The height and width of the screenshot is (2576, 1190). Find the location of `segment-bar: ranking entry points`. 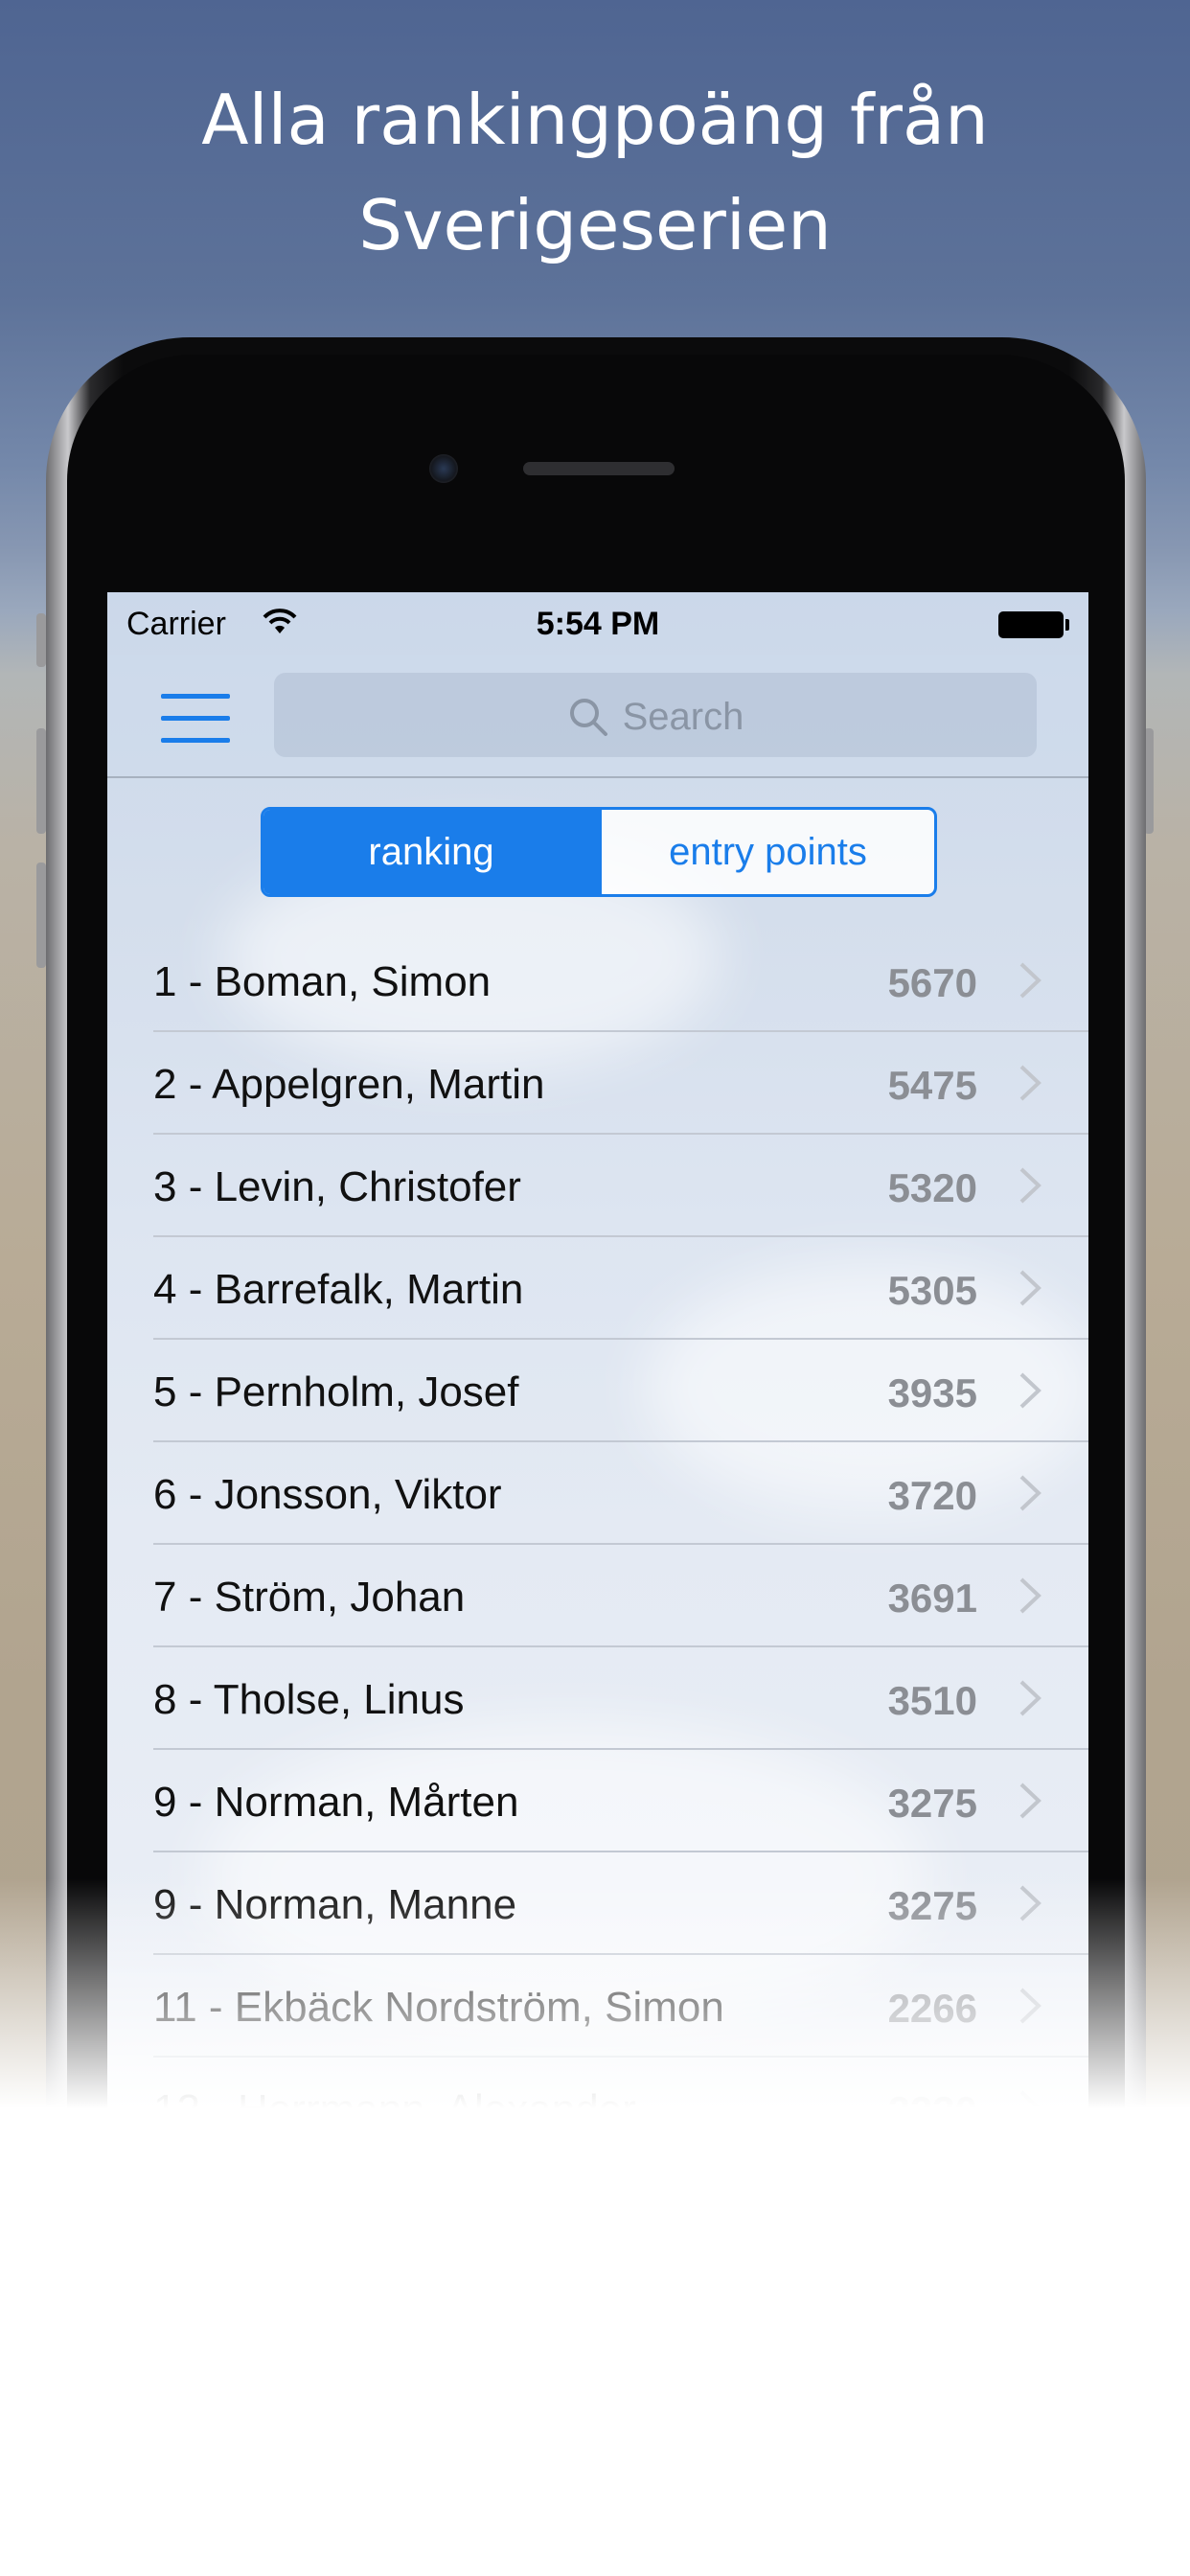

segment-bar: ranking entry points is located at coordinates (598, 846).